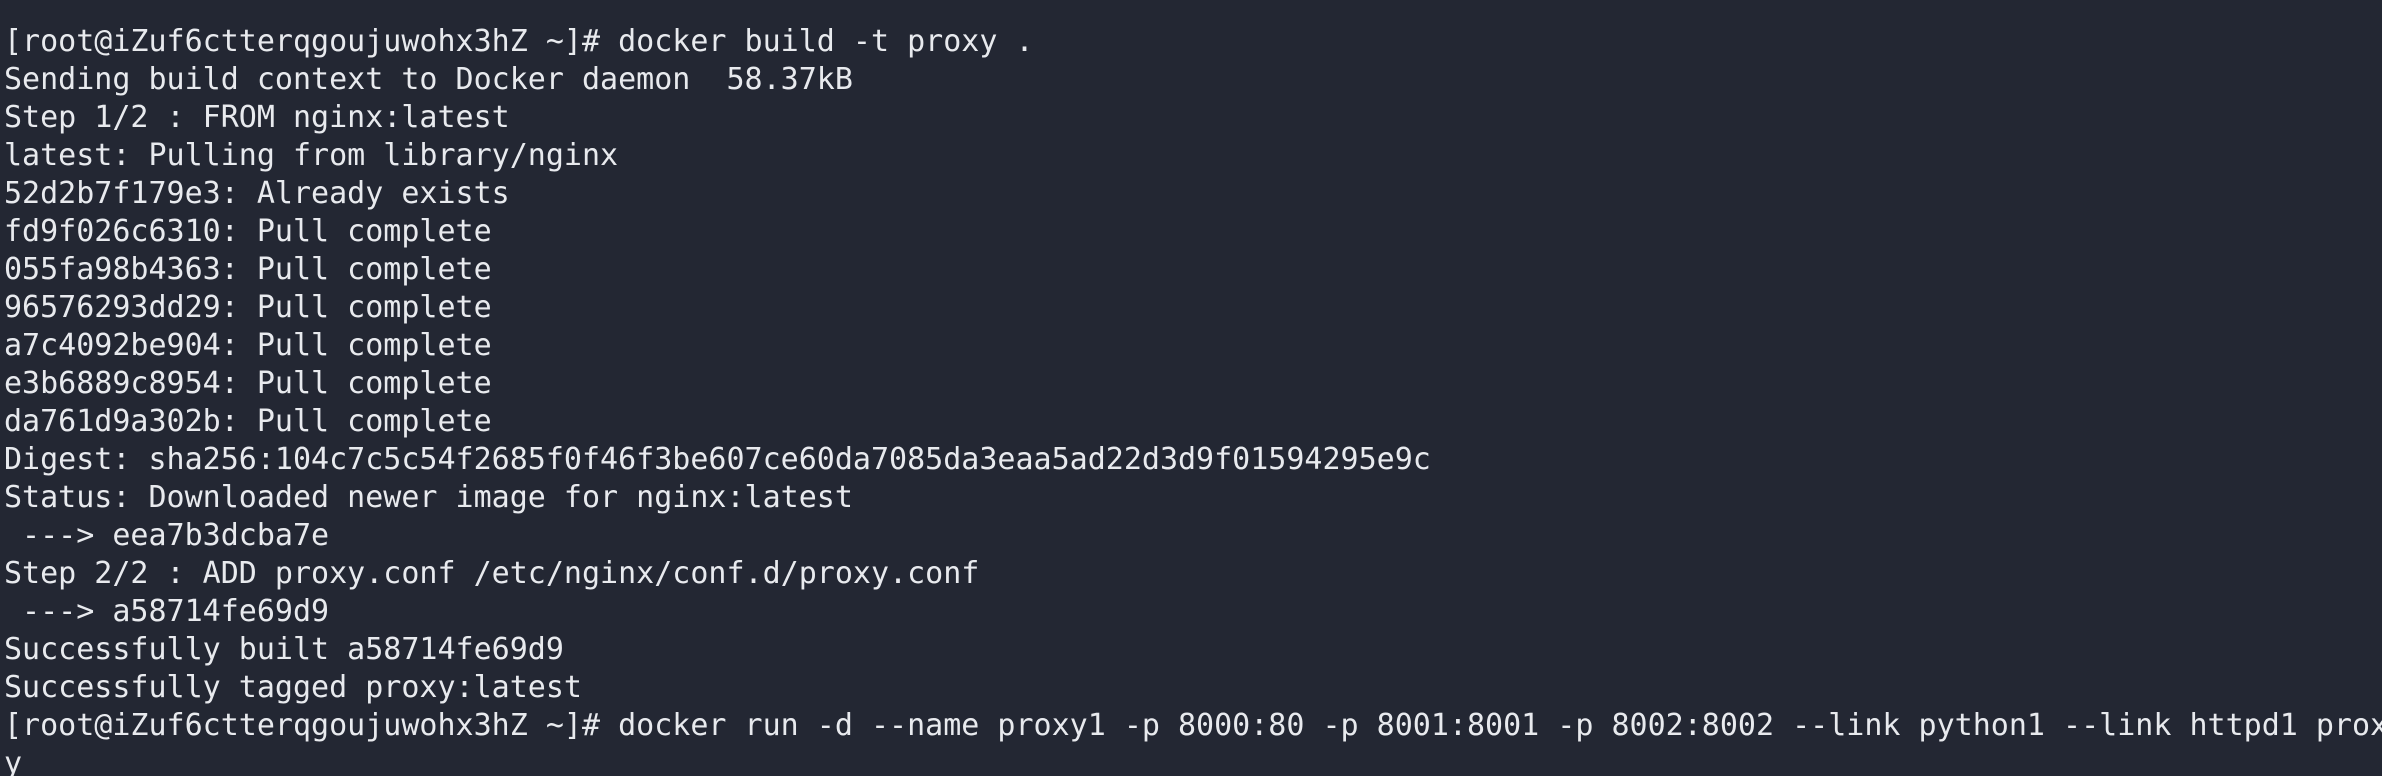  What do you see at coordinates (311, 155) in the screenshot?
I see `terminal-line: latest: Pulling from library/nginx` at bounding box center [311, 155].